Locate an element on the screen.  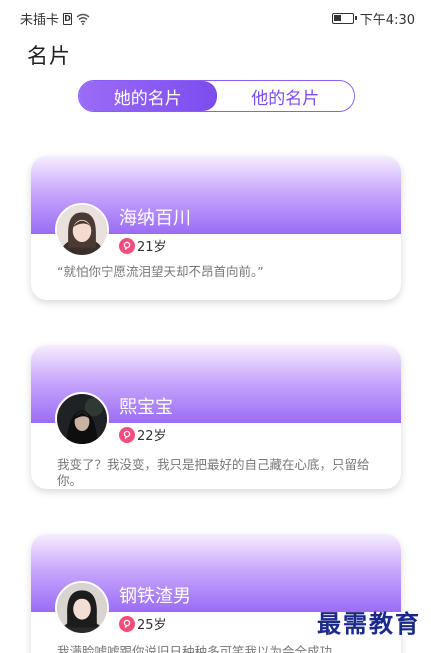
card-name: 海纳百川 is located at coordinates (155, 218).